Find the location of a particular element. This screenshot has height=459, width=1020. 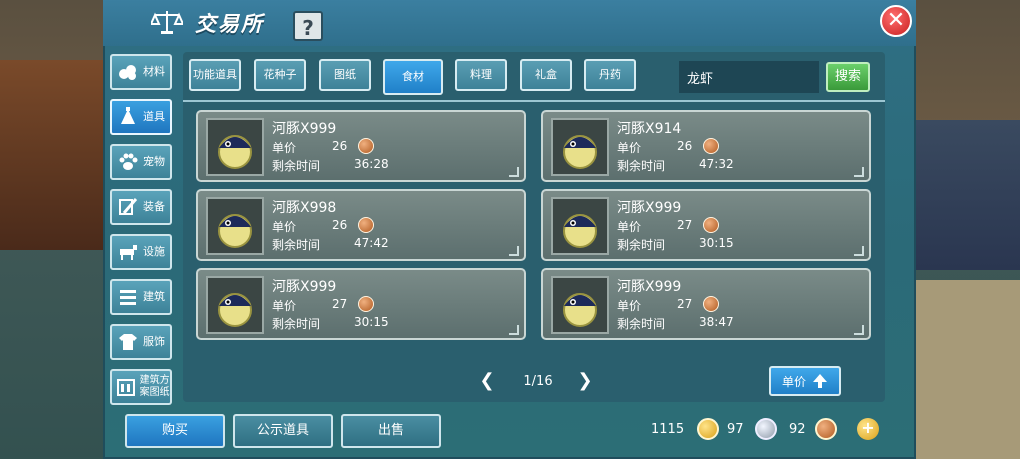

time-row: 剩余时间 30:15 is located at coordinates (675, 244).